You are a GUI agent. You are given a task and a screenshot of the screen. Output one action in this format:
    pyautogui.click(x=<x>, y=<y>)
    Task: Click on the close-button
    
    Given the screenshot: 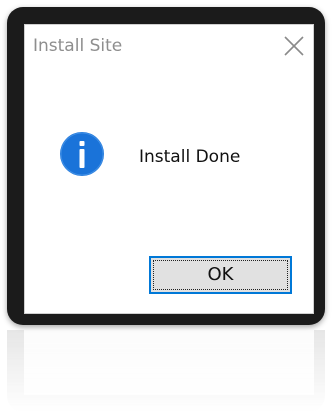 What is the action you would take?
    pyautogui.click(x=294, y=46)
    